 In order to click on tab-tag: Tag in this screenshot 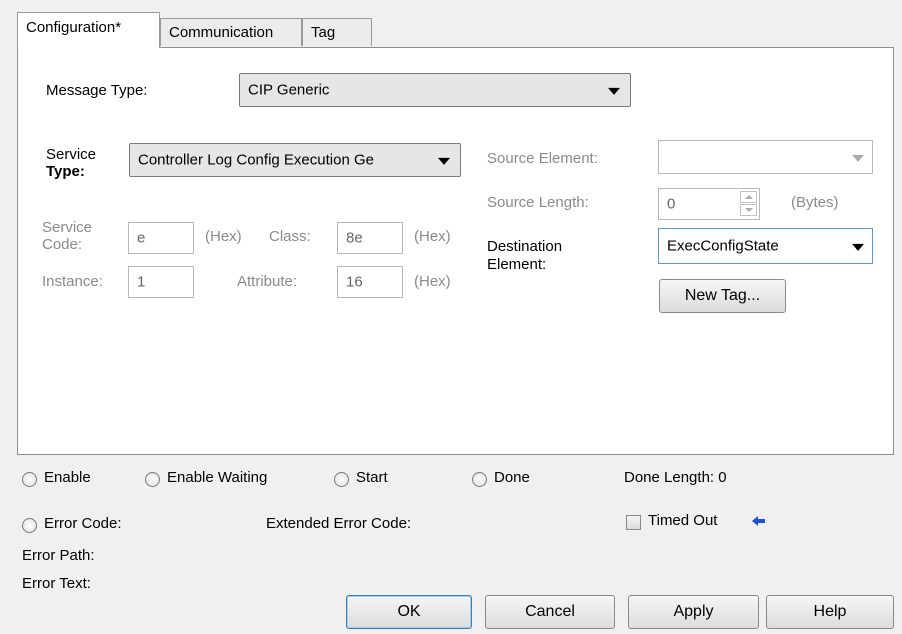, I will do `click(337, 32)`.